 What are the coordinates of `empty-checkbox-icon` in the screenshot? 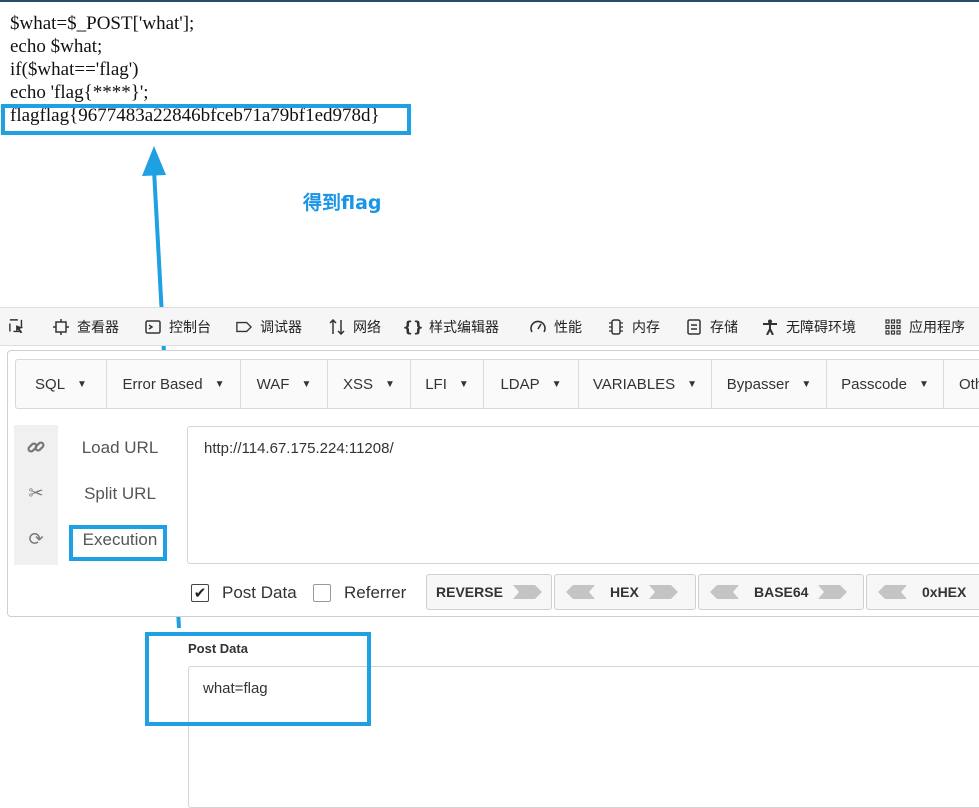 It's located at (322, 593).